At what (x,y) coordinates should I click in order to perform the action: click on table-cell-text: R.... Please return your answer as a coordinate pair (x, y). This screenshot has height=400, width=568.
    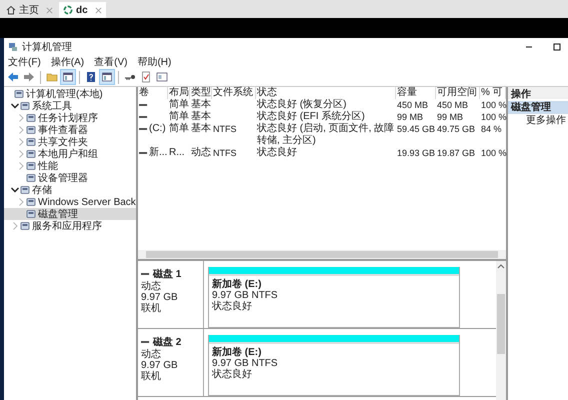
    Looking at the image, I should click on (177, 153).